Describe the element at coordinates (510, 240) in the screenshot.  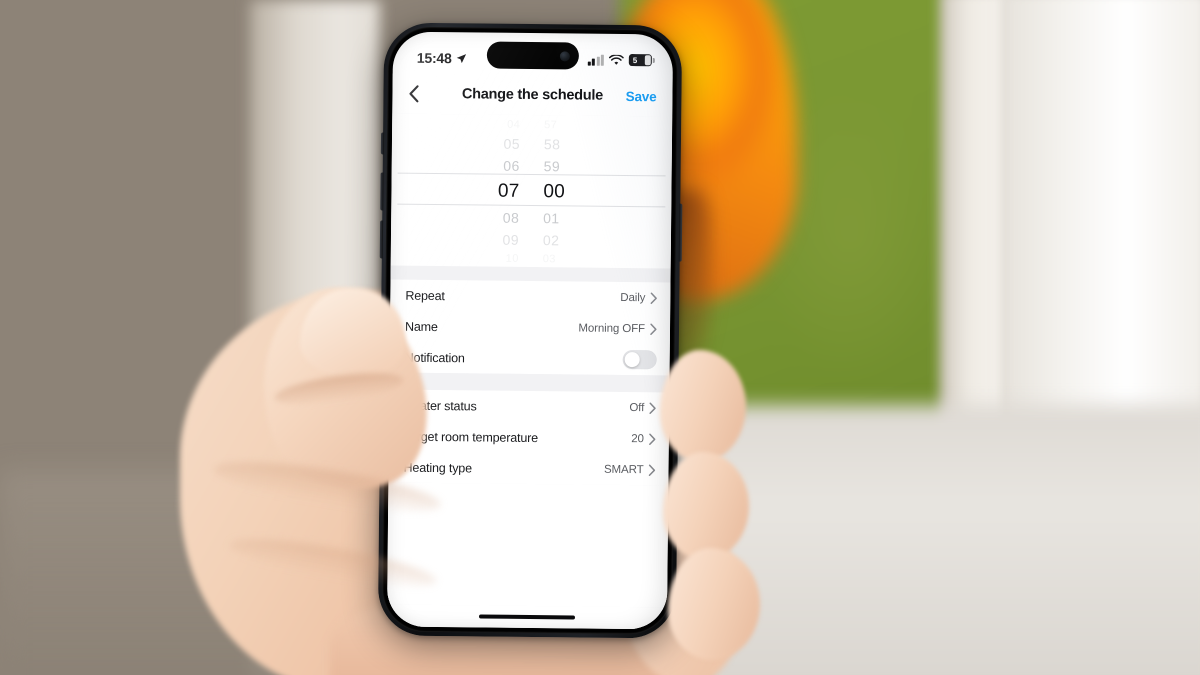
I see `hour-option: 09` at that location.